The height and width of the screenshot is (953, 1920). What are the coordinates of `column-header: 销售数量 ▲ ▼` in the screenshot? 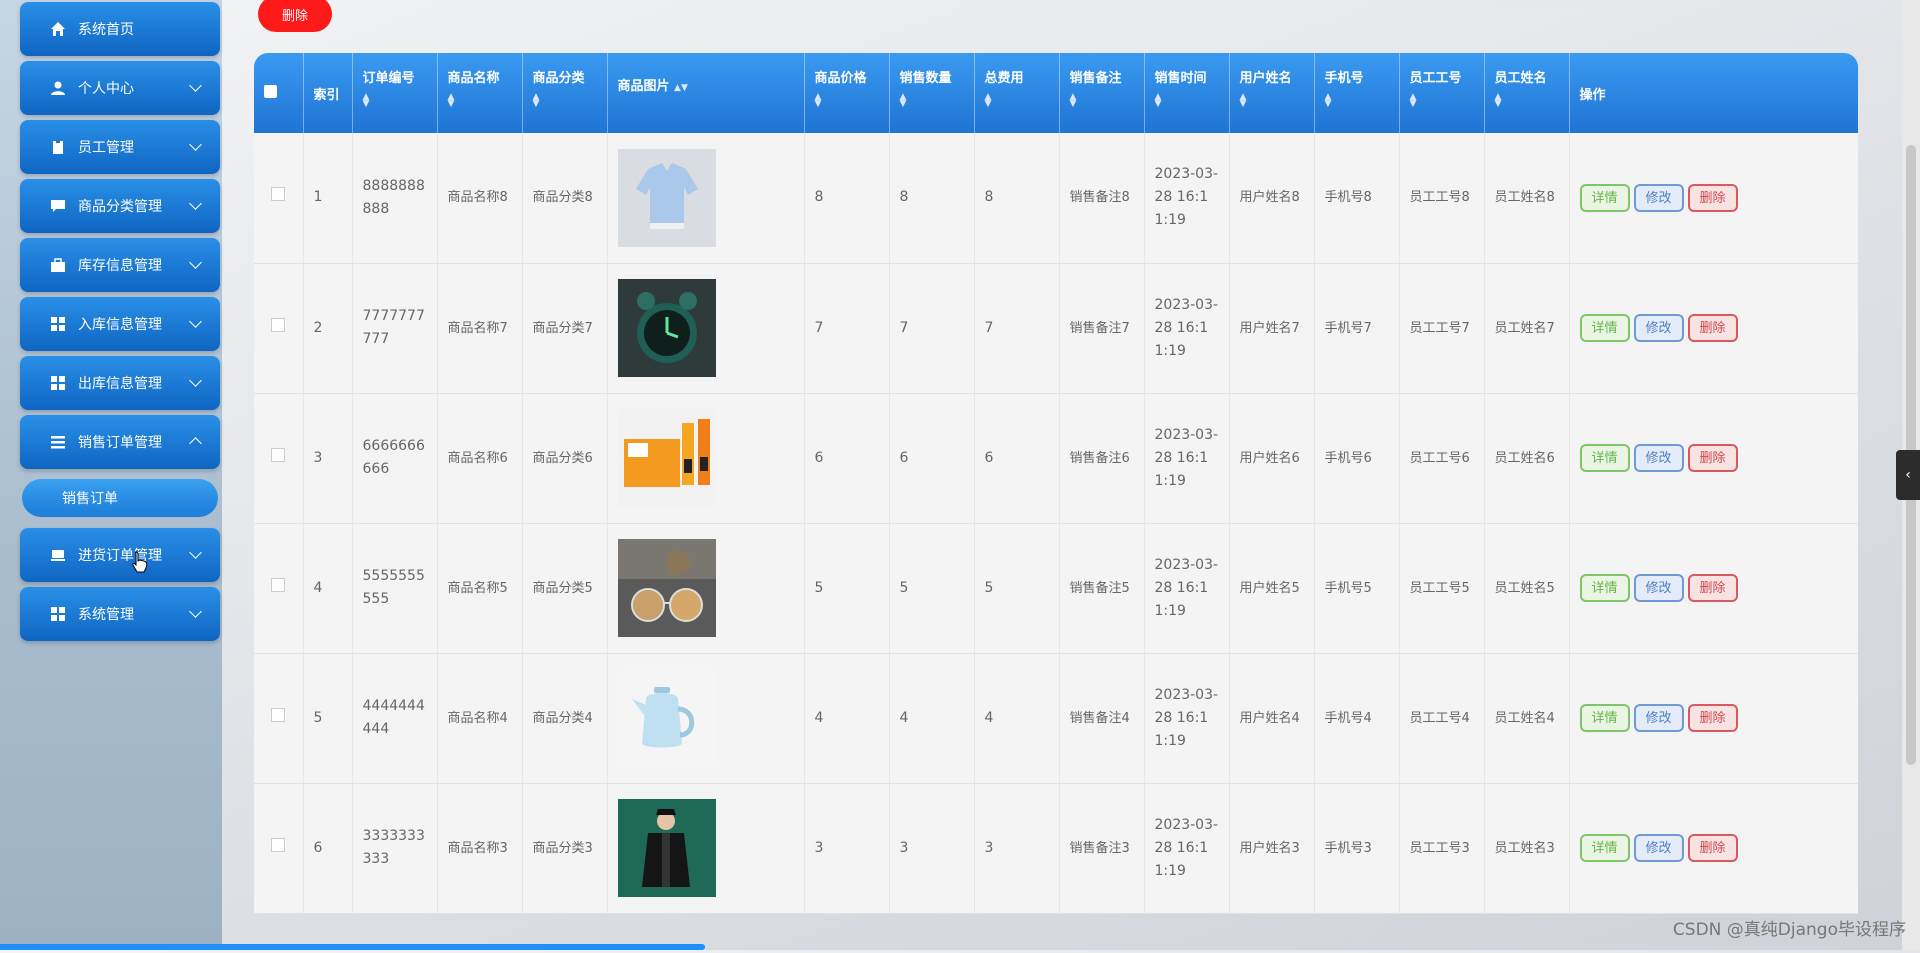 It's located at (932, 93).